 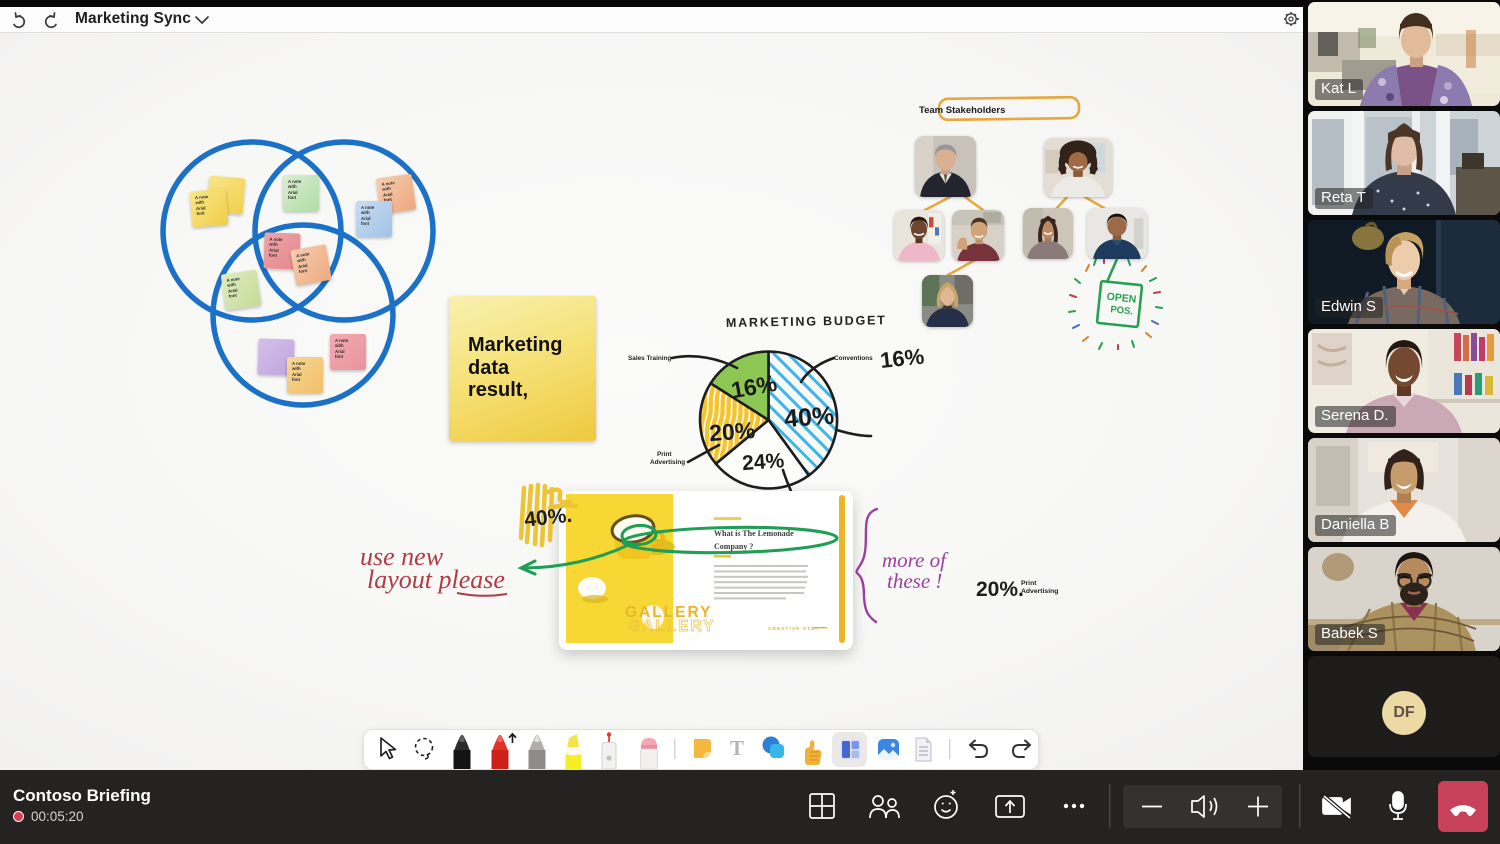 What do you see at coordinates (737, 748) in the screenshot?
I see `svg-text: T` at bounding box center [737, 748].